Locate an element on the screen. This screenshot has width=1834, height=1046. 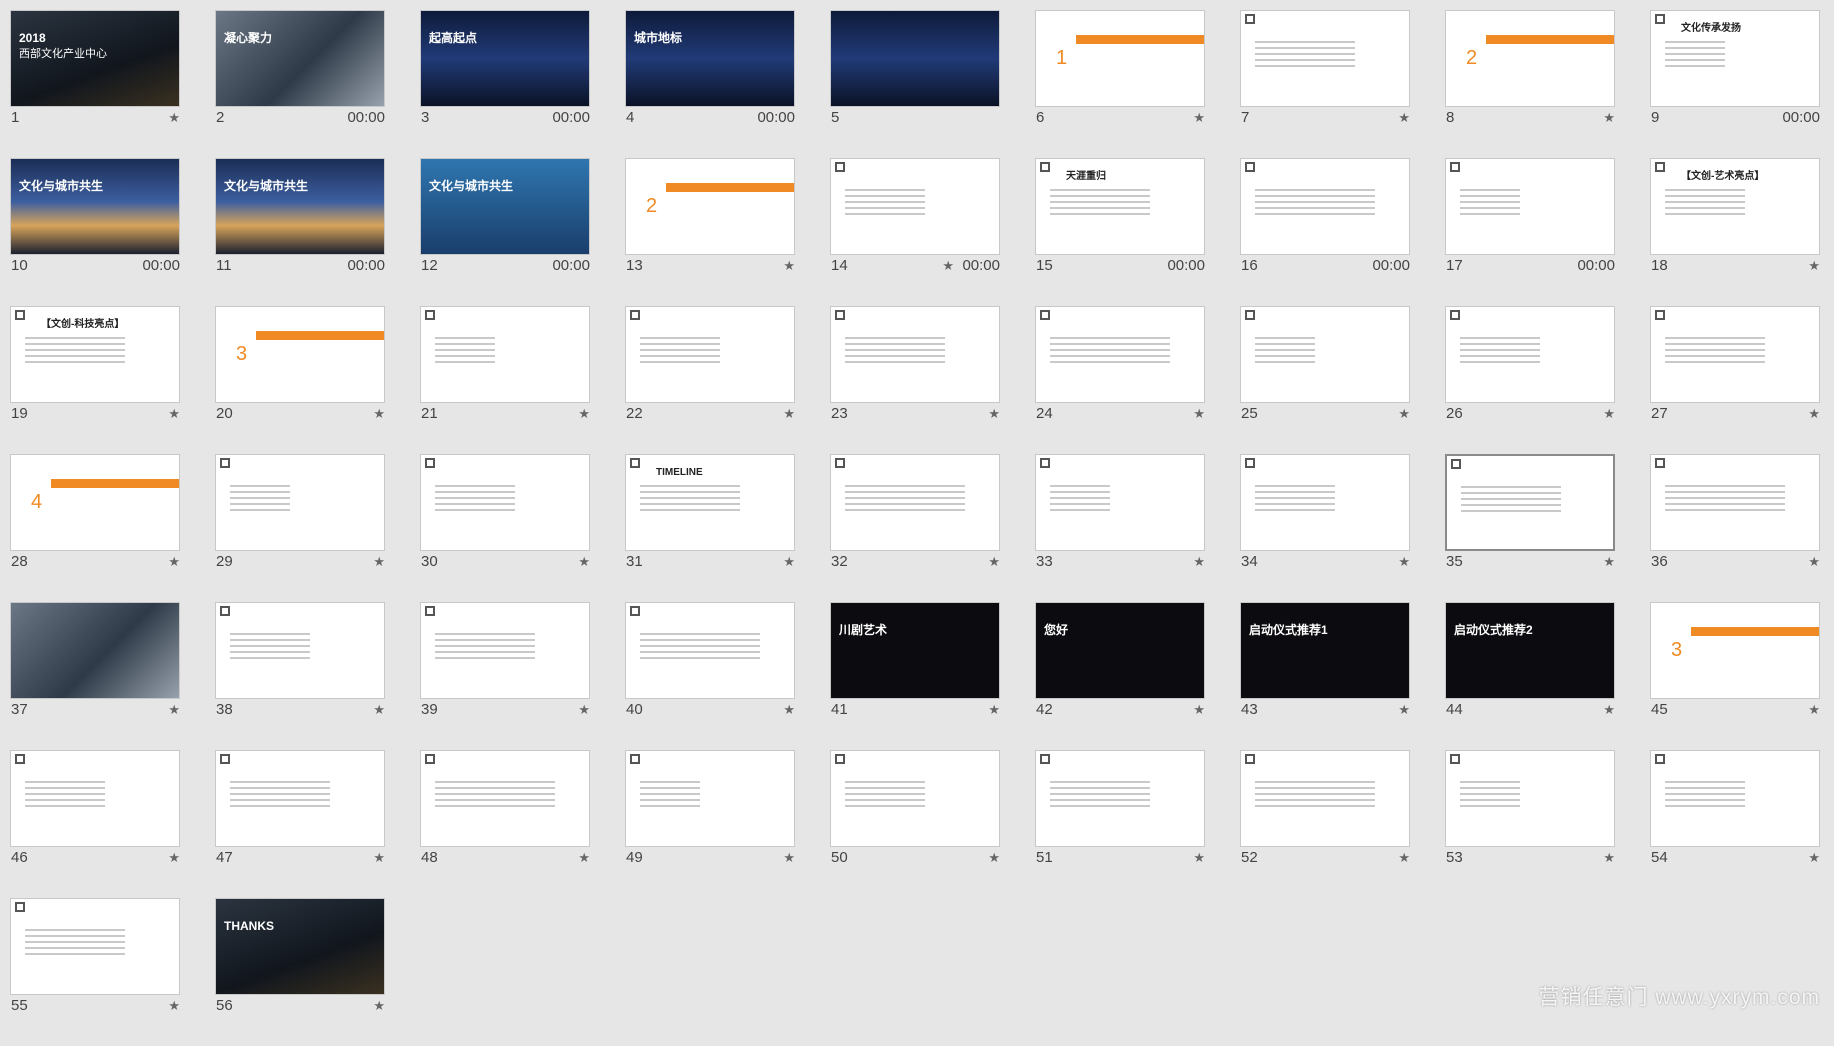
slide-preview: 4 is located at coordinates (95, 502).